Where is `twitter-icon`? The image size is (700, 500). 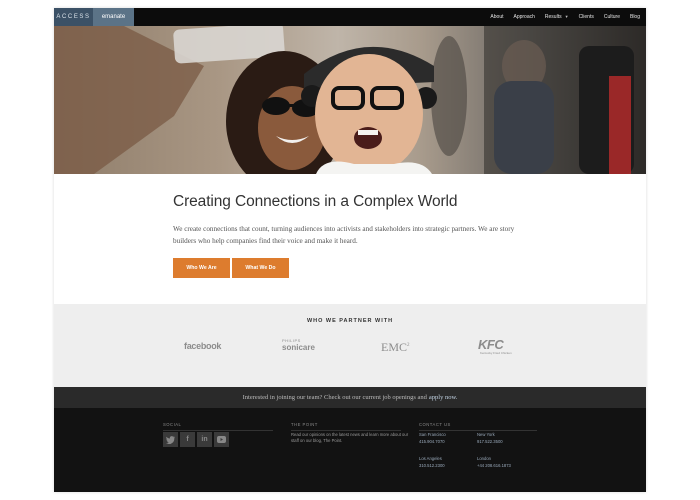 twitter-icon is located at coordinates (170, 439).